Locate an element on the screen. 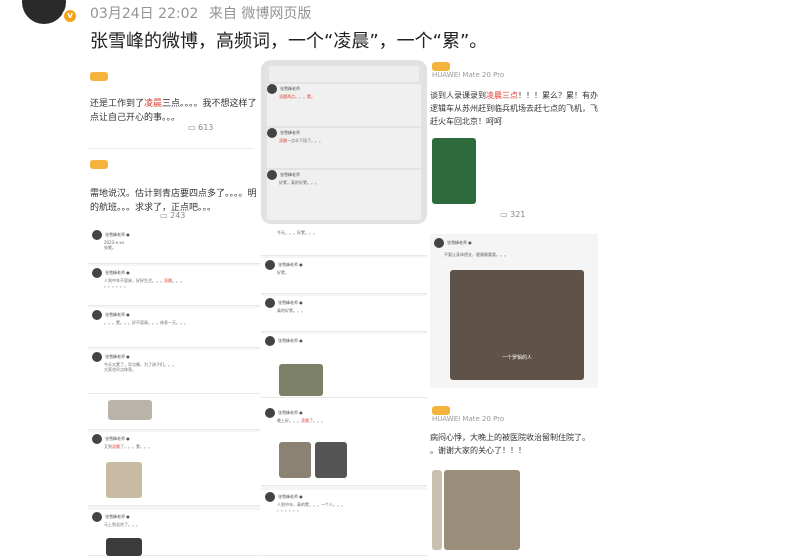 The image size is (795, 556). post-body: 还是工作到了凌晨三点。。。。我不想这样了。 点让自己开心的事。。。 is located at coordinates (173, 111).